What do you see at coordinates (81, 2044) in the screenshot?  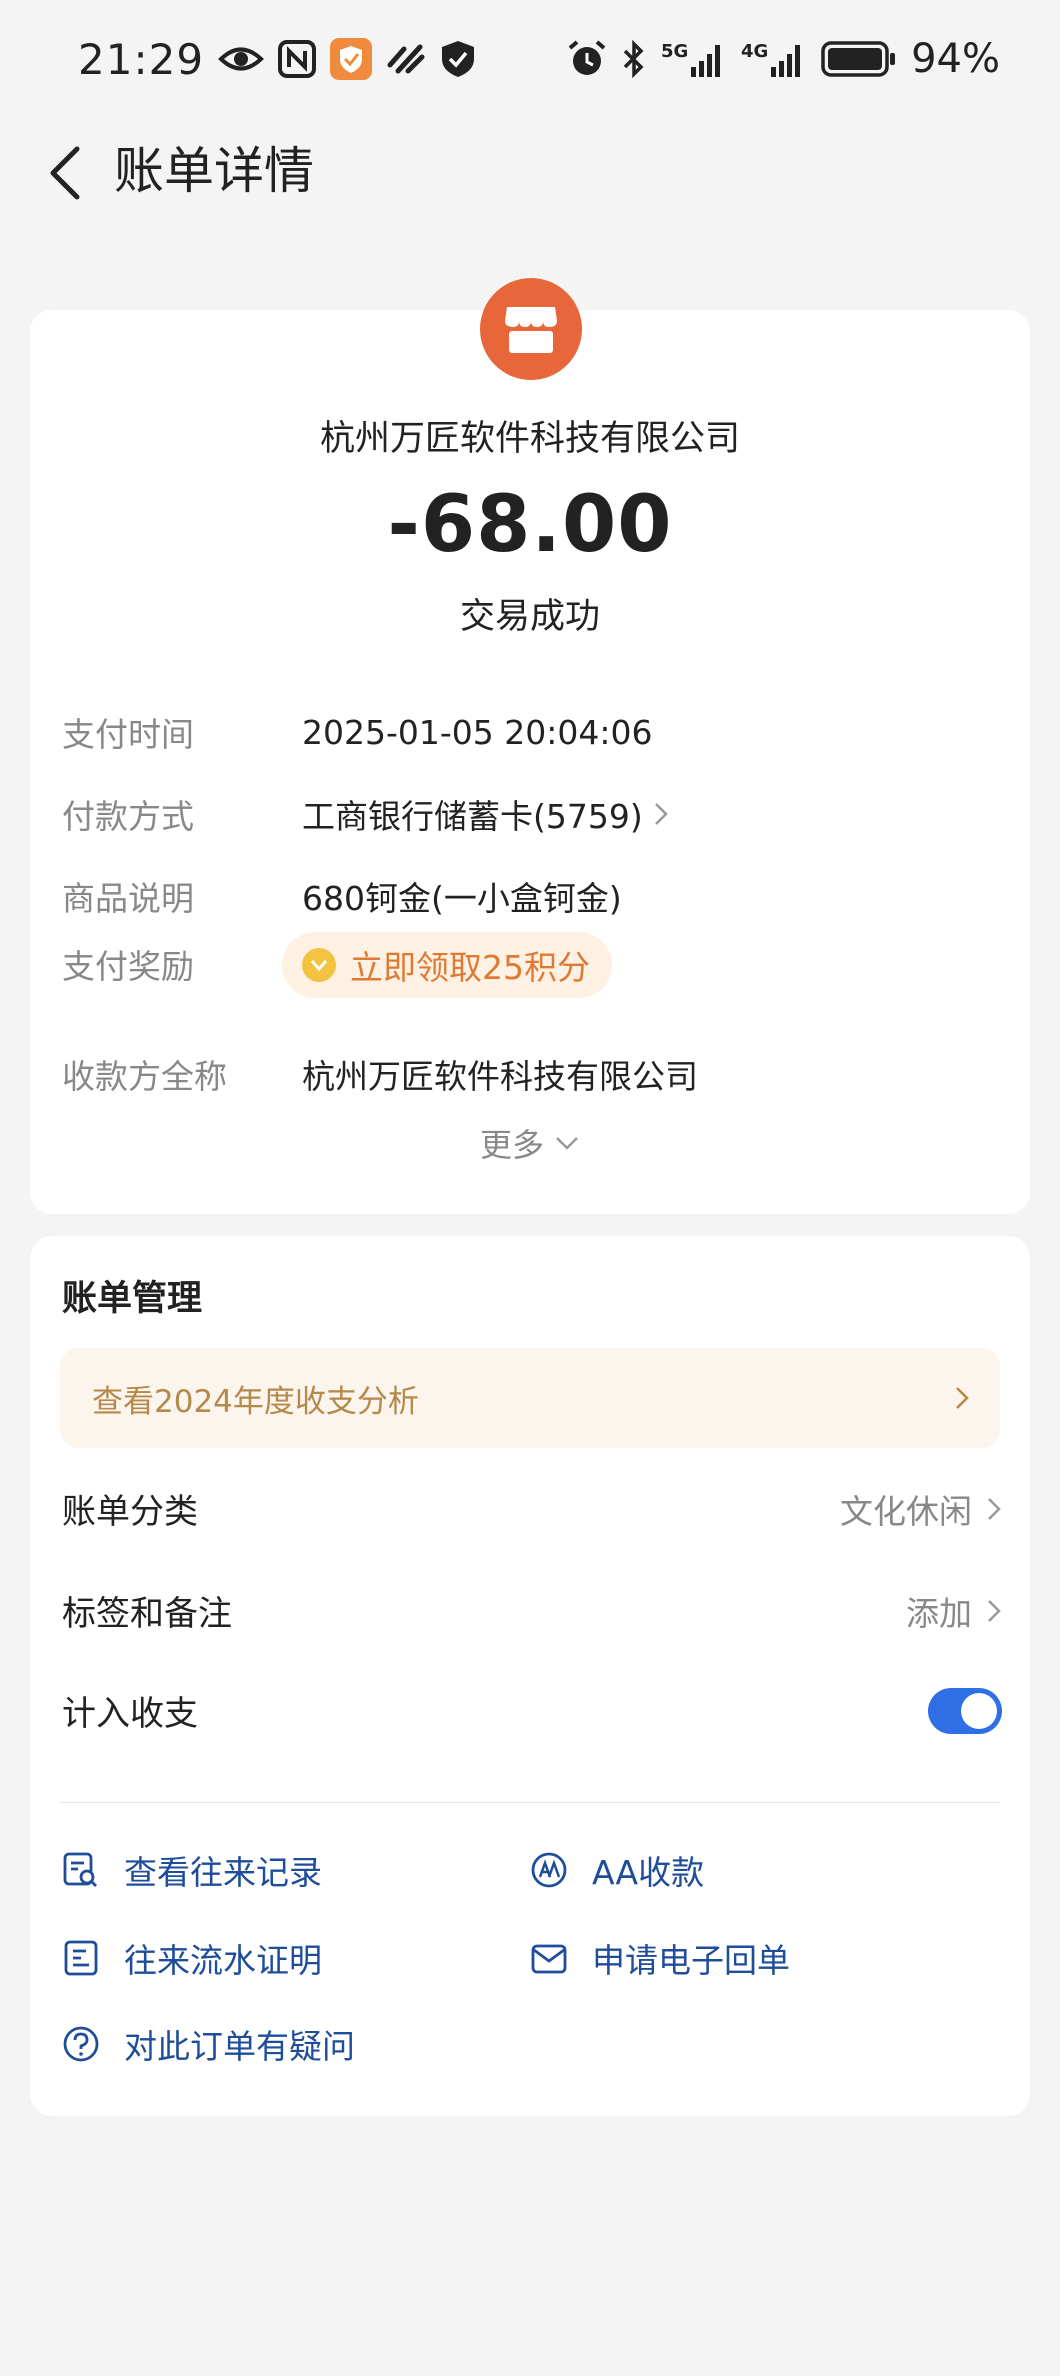 I see `question-icon` at bounding box center [81, 2044].